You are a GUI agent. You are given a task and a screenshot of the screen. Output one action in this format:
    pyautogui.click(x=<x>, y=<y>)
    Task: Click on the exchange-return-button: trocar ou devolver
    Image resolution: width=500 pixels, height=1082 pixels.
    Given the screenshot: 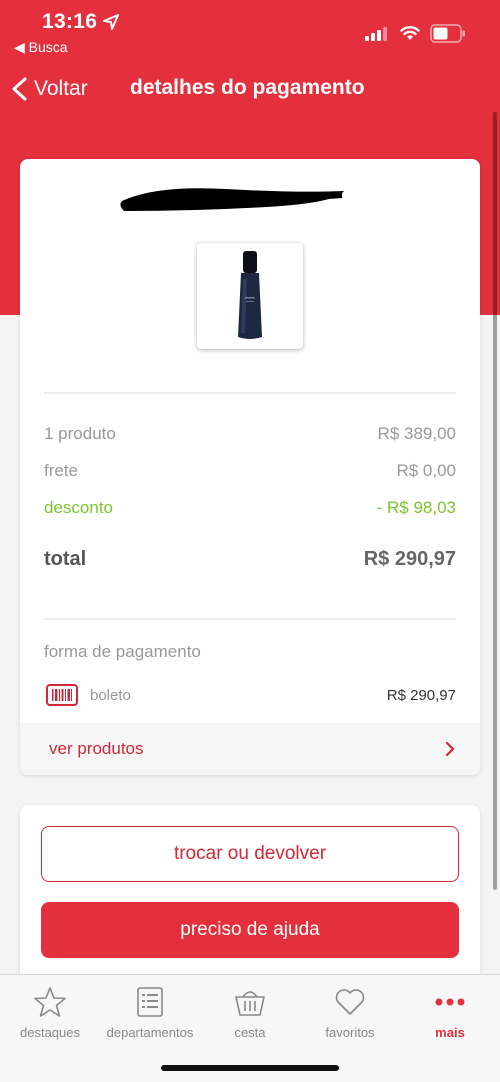 What is the action you would take?
    pyautogui.click(x=250, y=854)
    